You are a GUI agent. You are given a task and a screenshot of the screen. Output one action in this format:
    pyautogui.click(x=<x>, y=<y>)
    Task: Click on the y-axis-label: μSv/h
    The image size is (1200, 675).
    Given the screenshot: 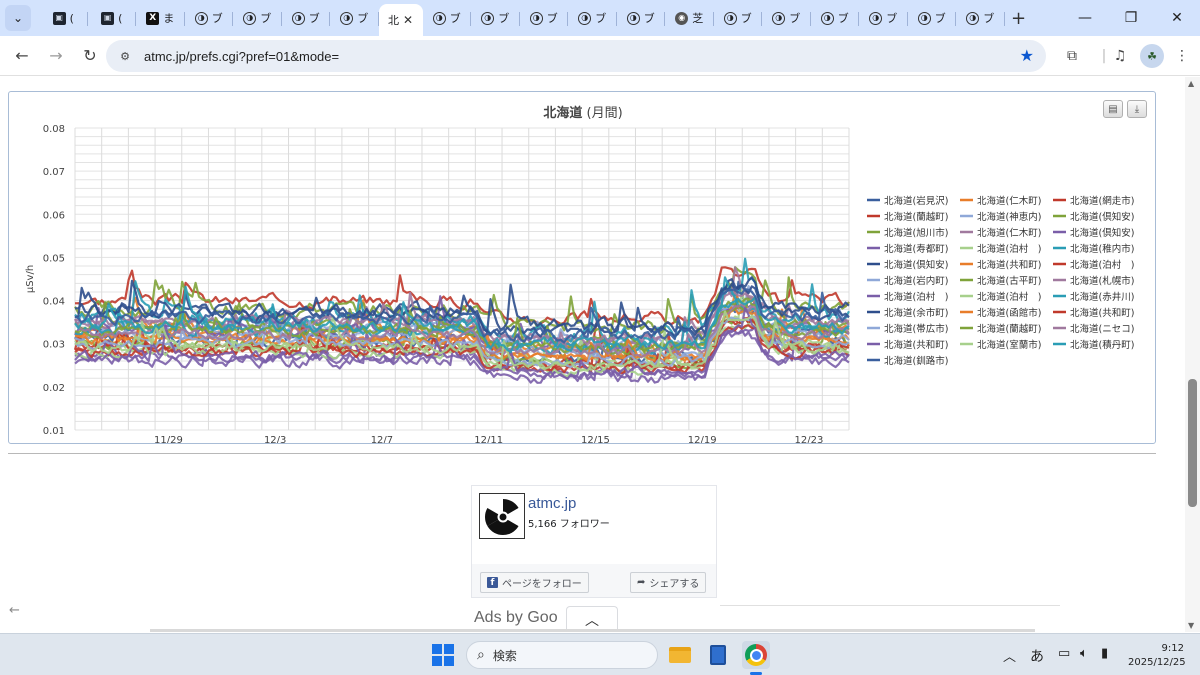 What is the action you would take?
    pyautogui.click(x=30, y=279)
    